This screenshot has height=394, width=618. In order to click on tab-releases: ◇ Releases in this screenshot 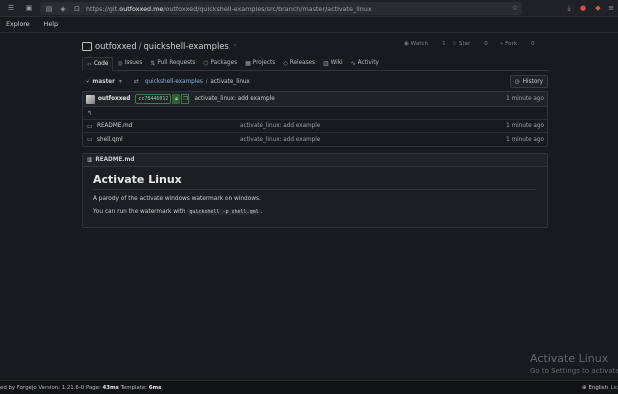, I will do `click(299, 63)`.